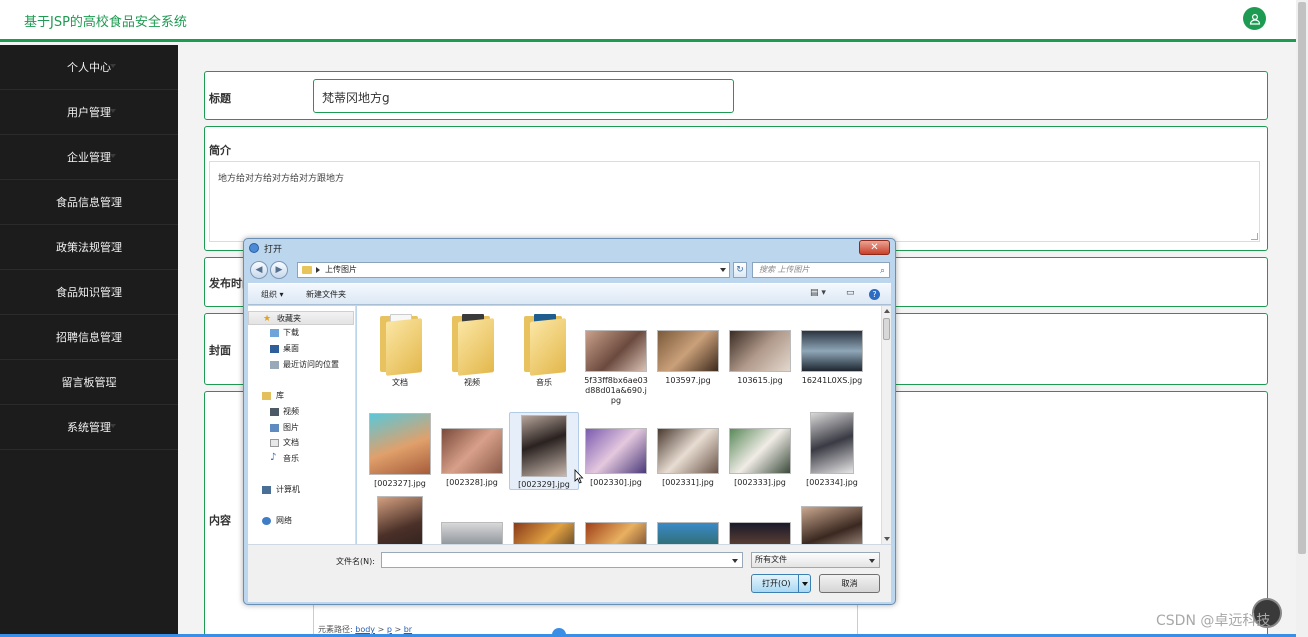  I want to click on cover-label: 封面, so click(220, 350).